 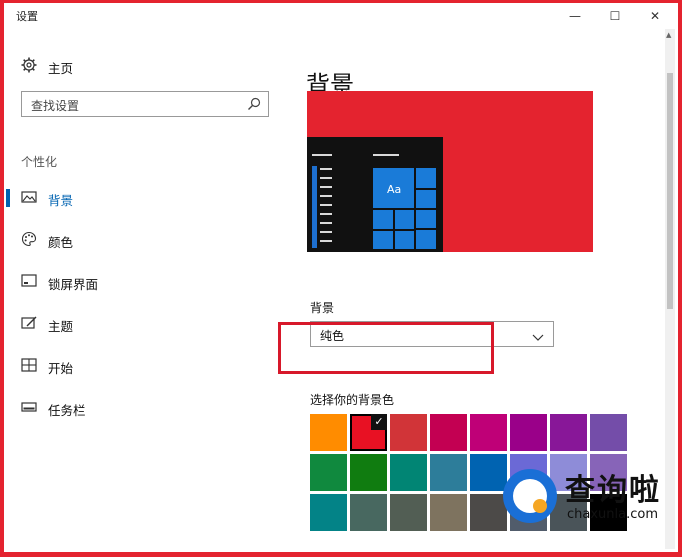 I want to click on watermark-logo-icon, so click(x=530, y=496).